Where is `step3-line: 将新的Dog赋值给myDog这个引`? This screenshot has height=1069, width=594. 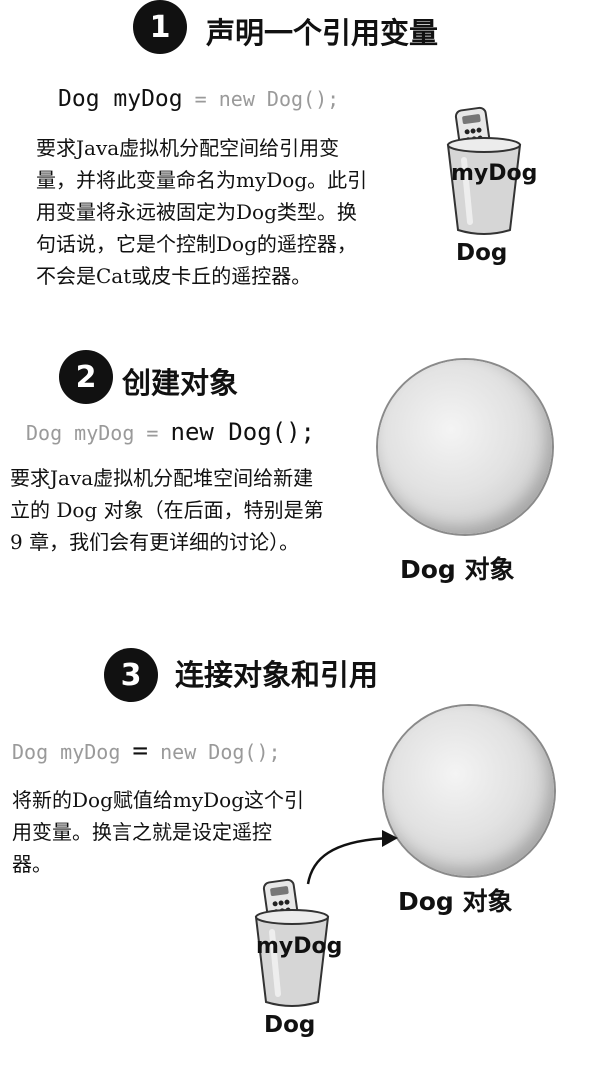
step3-line: 将新的Dog赋值给myDog这个引 is located at coordinates (158, 800).